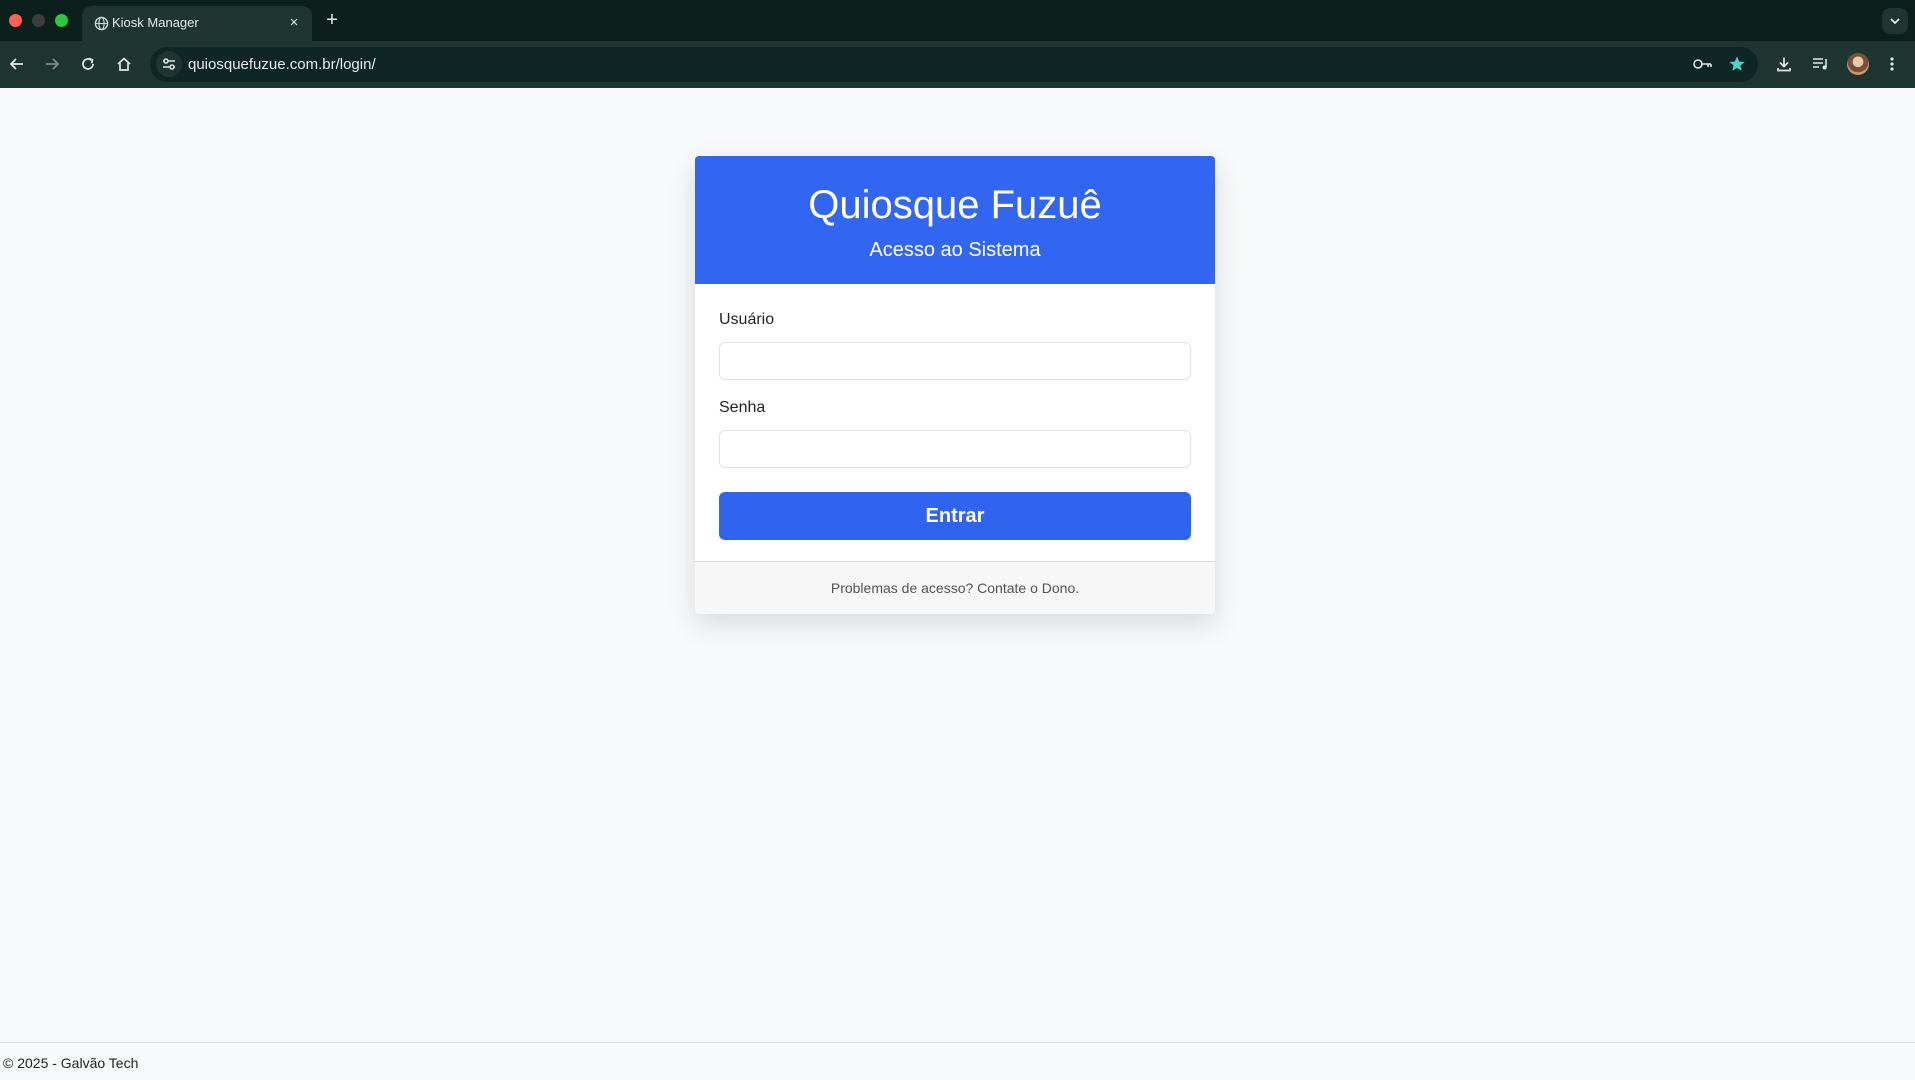 The image size is (1915, 1080). What do you see at coordinates (88, 64) in the screenshot?
I see `reload-icon` at bounding box center [88, 64].